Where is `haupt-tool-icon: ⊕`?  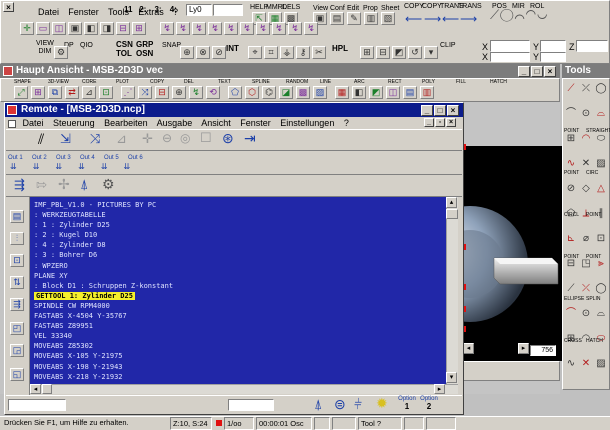 haupt-tool-icon: ⊕ is located at coordinates (179, 92).